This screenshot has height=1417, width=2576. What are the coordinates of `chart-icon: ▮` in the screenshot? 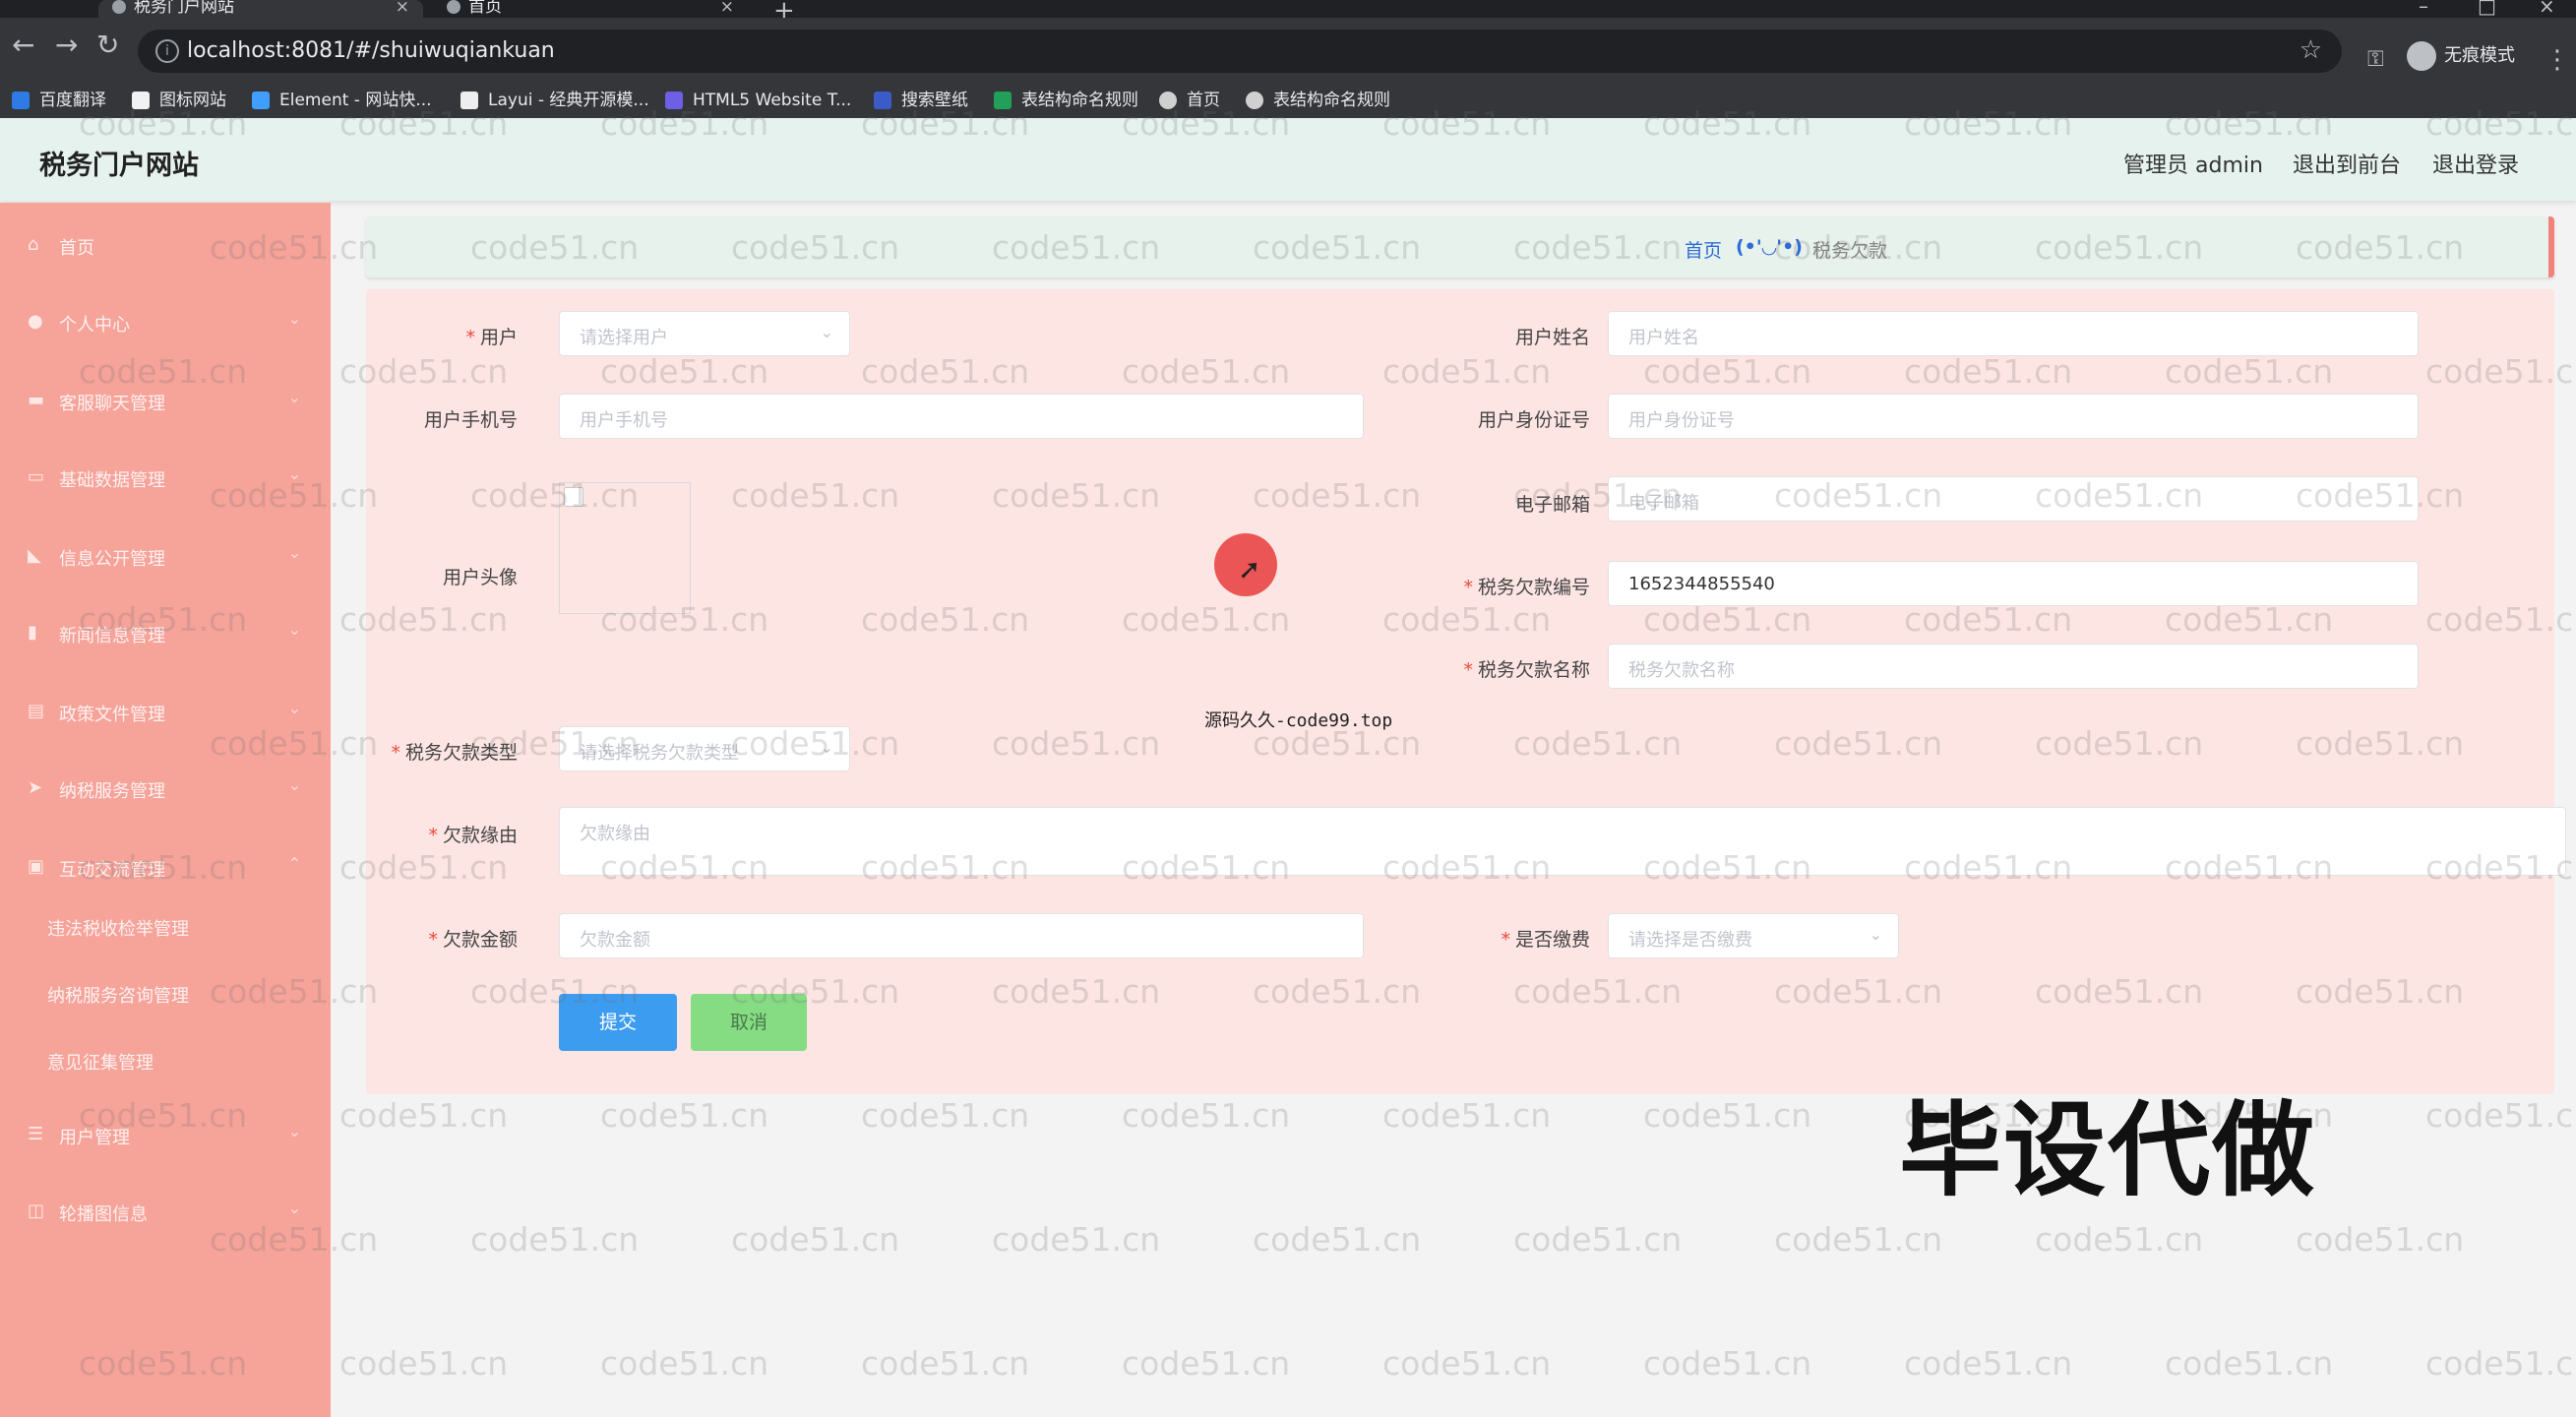 It's located at (32, 632).